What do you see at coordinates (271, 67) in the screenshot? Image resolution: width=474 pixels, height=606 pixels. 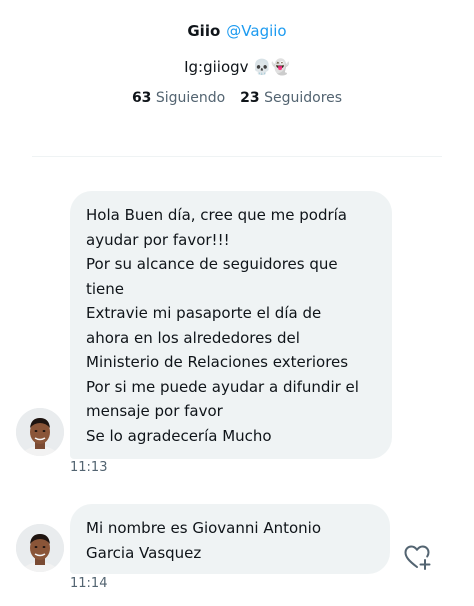 I see `profile-bio-emojis: 💀👻` at bounding box center [271, 67].